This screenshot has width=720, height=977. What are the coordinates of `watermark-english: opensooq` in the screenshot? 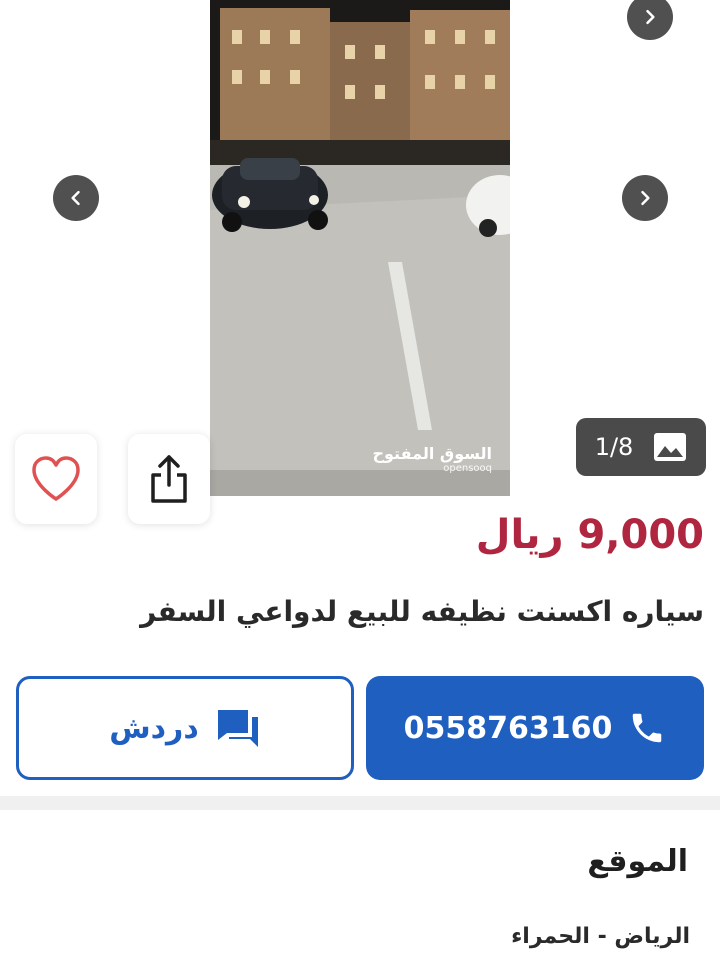 It's located at (467, 468).